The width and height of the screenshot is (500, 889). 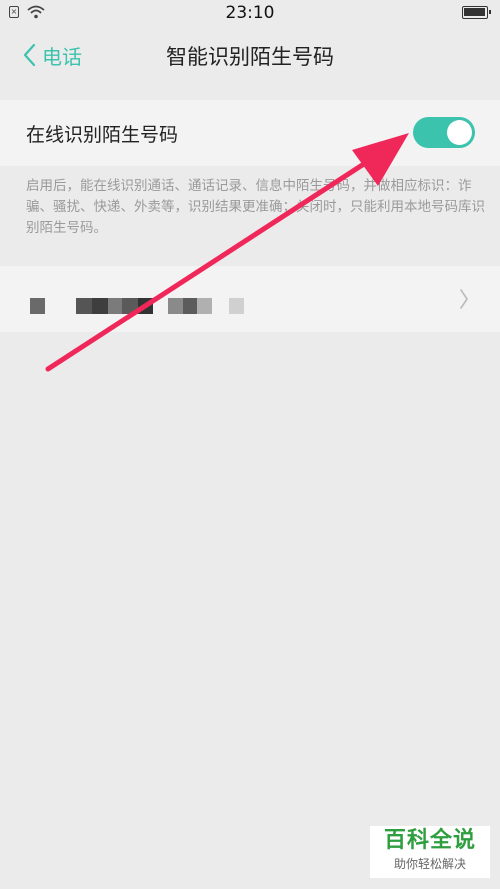 I want to click on status-bar: × 23:10, so click(x=250, y=14).